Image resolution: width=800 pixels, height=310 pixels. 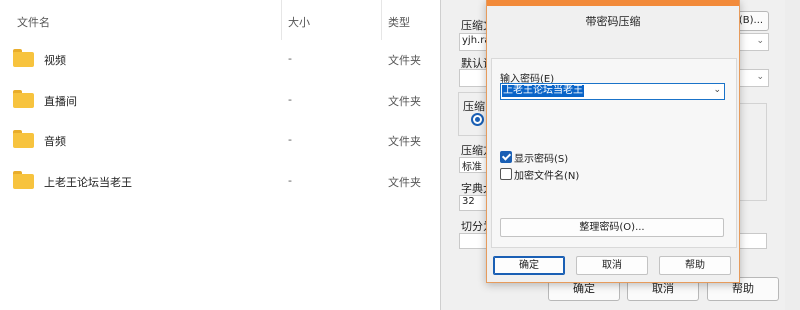 I want to click on format-radio-selected, so click(x=477, y=119).